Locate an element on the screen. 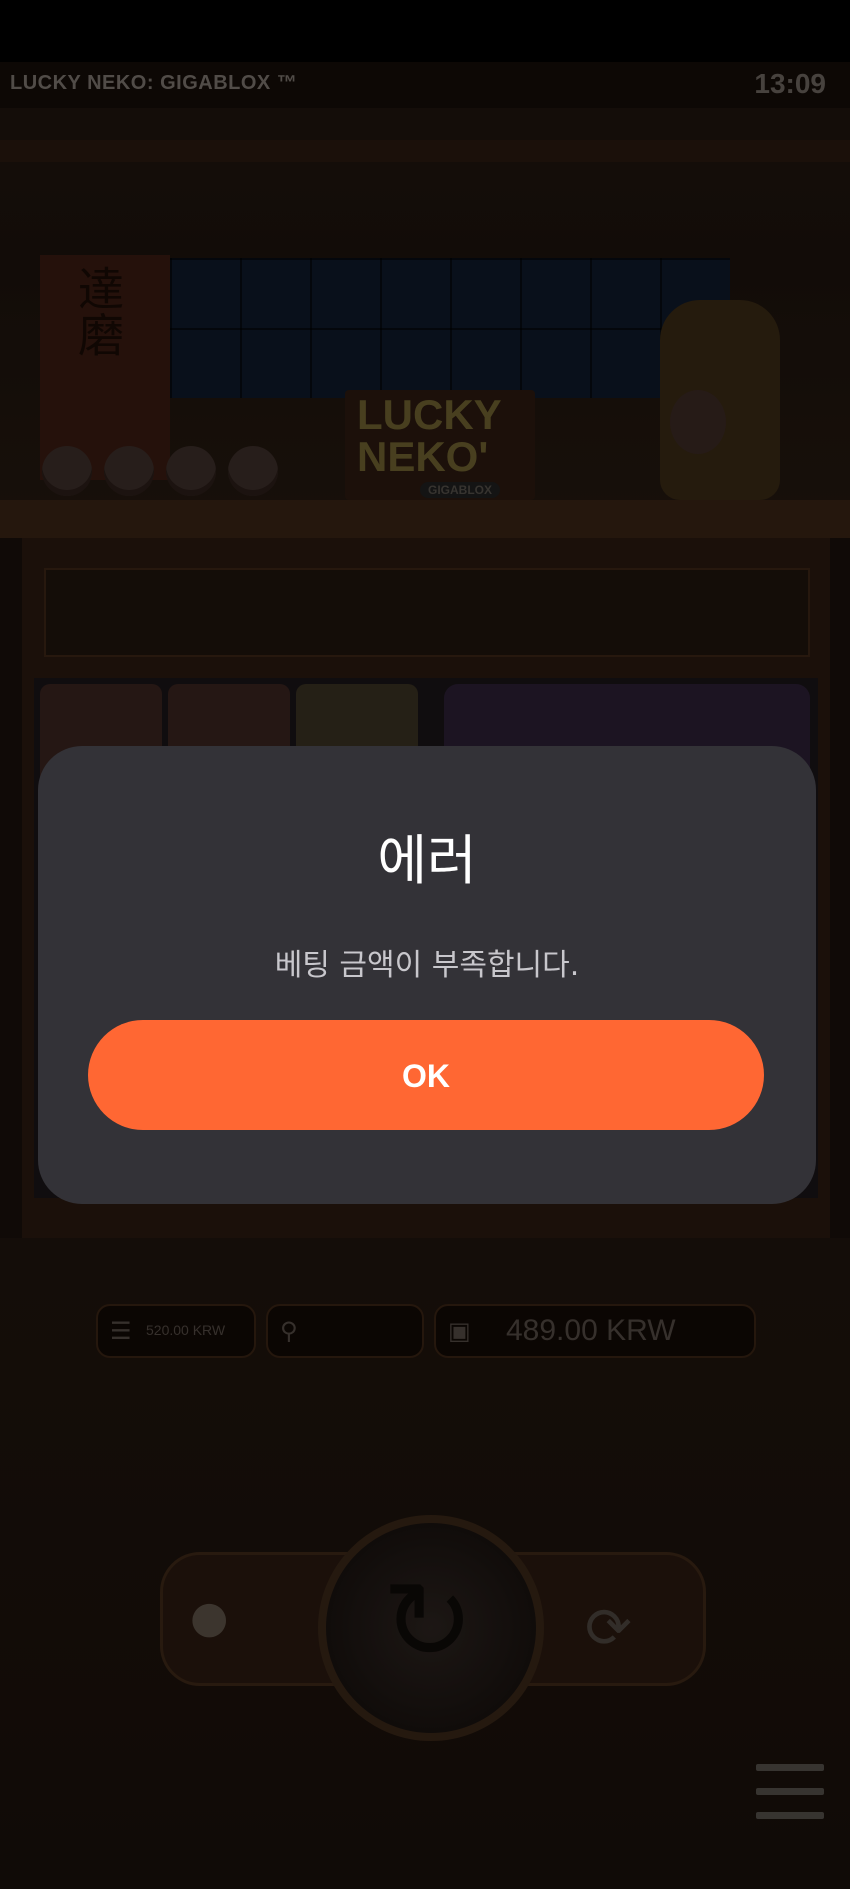 The image size is (850, 1889). ok-button-label: OK is located at coordinates (426, 1076).